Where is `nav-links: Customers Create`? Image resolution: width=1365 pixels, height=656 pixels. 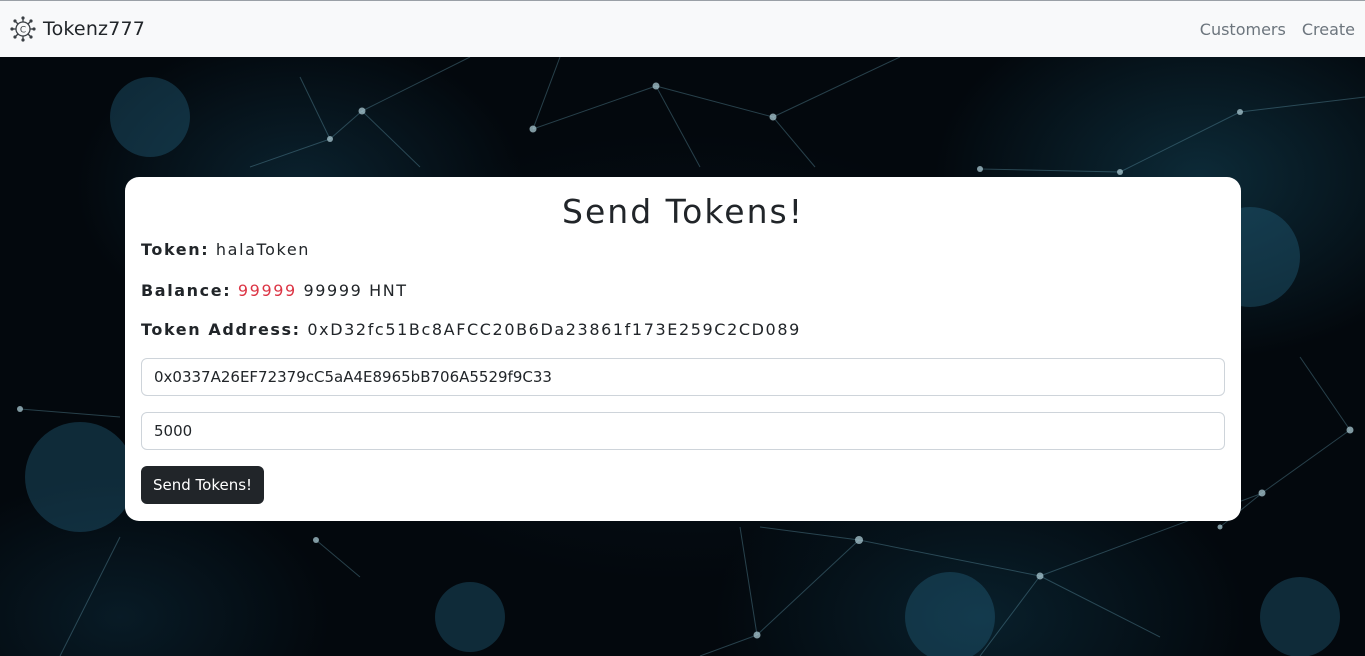 nav-links: Customers Create is located at coordinates (1277, 29).